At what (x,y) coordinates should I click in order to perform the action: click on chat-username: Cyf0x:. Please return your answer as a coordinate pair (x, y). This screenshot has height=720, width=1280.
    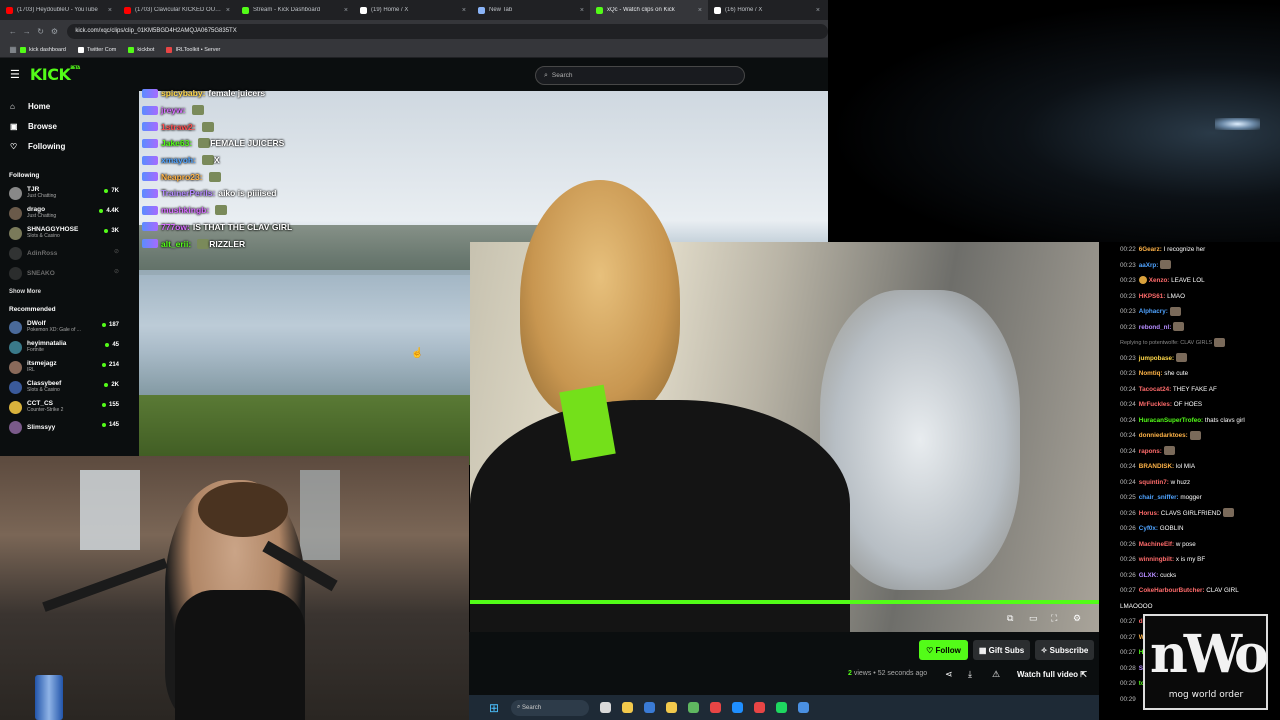
    Looking at the image, I should click on (1148, 528).